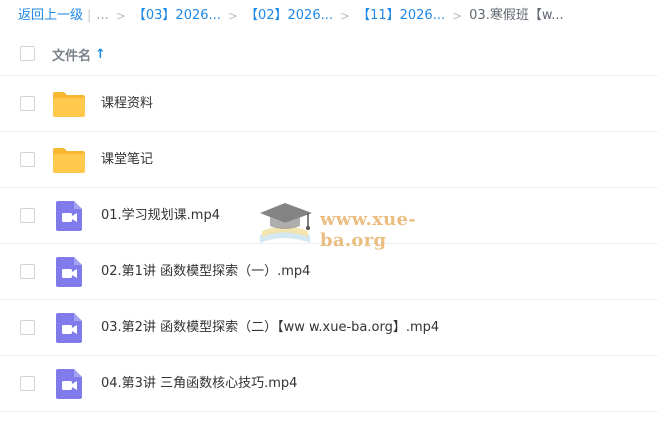  I want to click on file-name: 03.第2讲 函数模型探索（二）【ww w.xue-ba.org】.mp4, so click(270, 328).